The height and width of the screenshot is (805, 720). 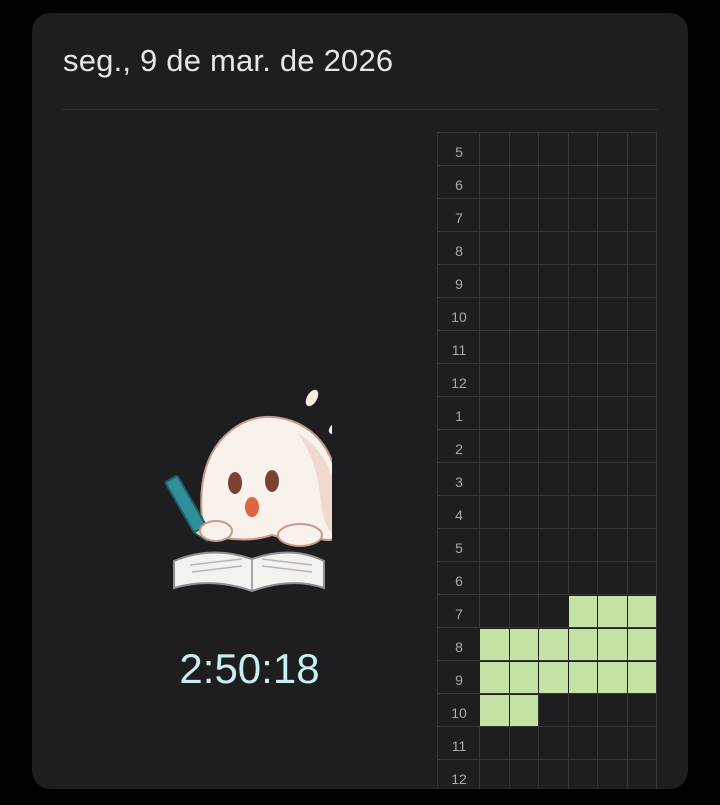 I want to click on timeline-row: 3, so click(x=547, y=478).